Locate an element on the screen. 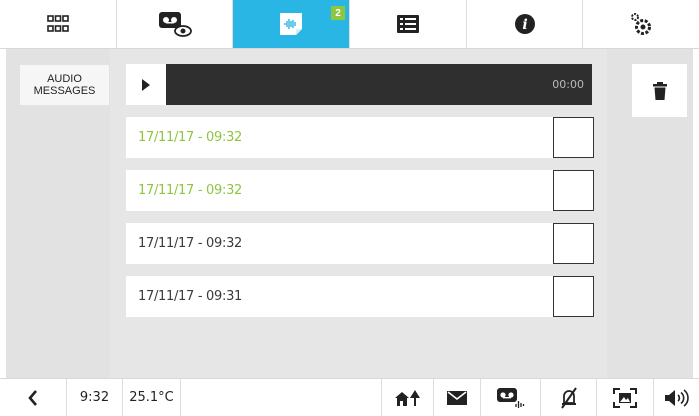  audio-player: 00:00 is located at coordinates (359, 84).